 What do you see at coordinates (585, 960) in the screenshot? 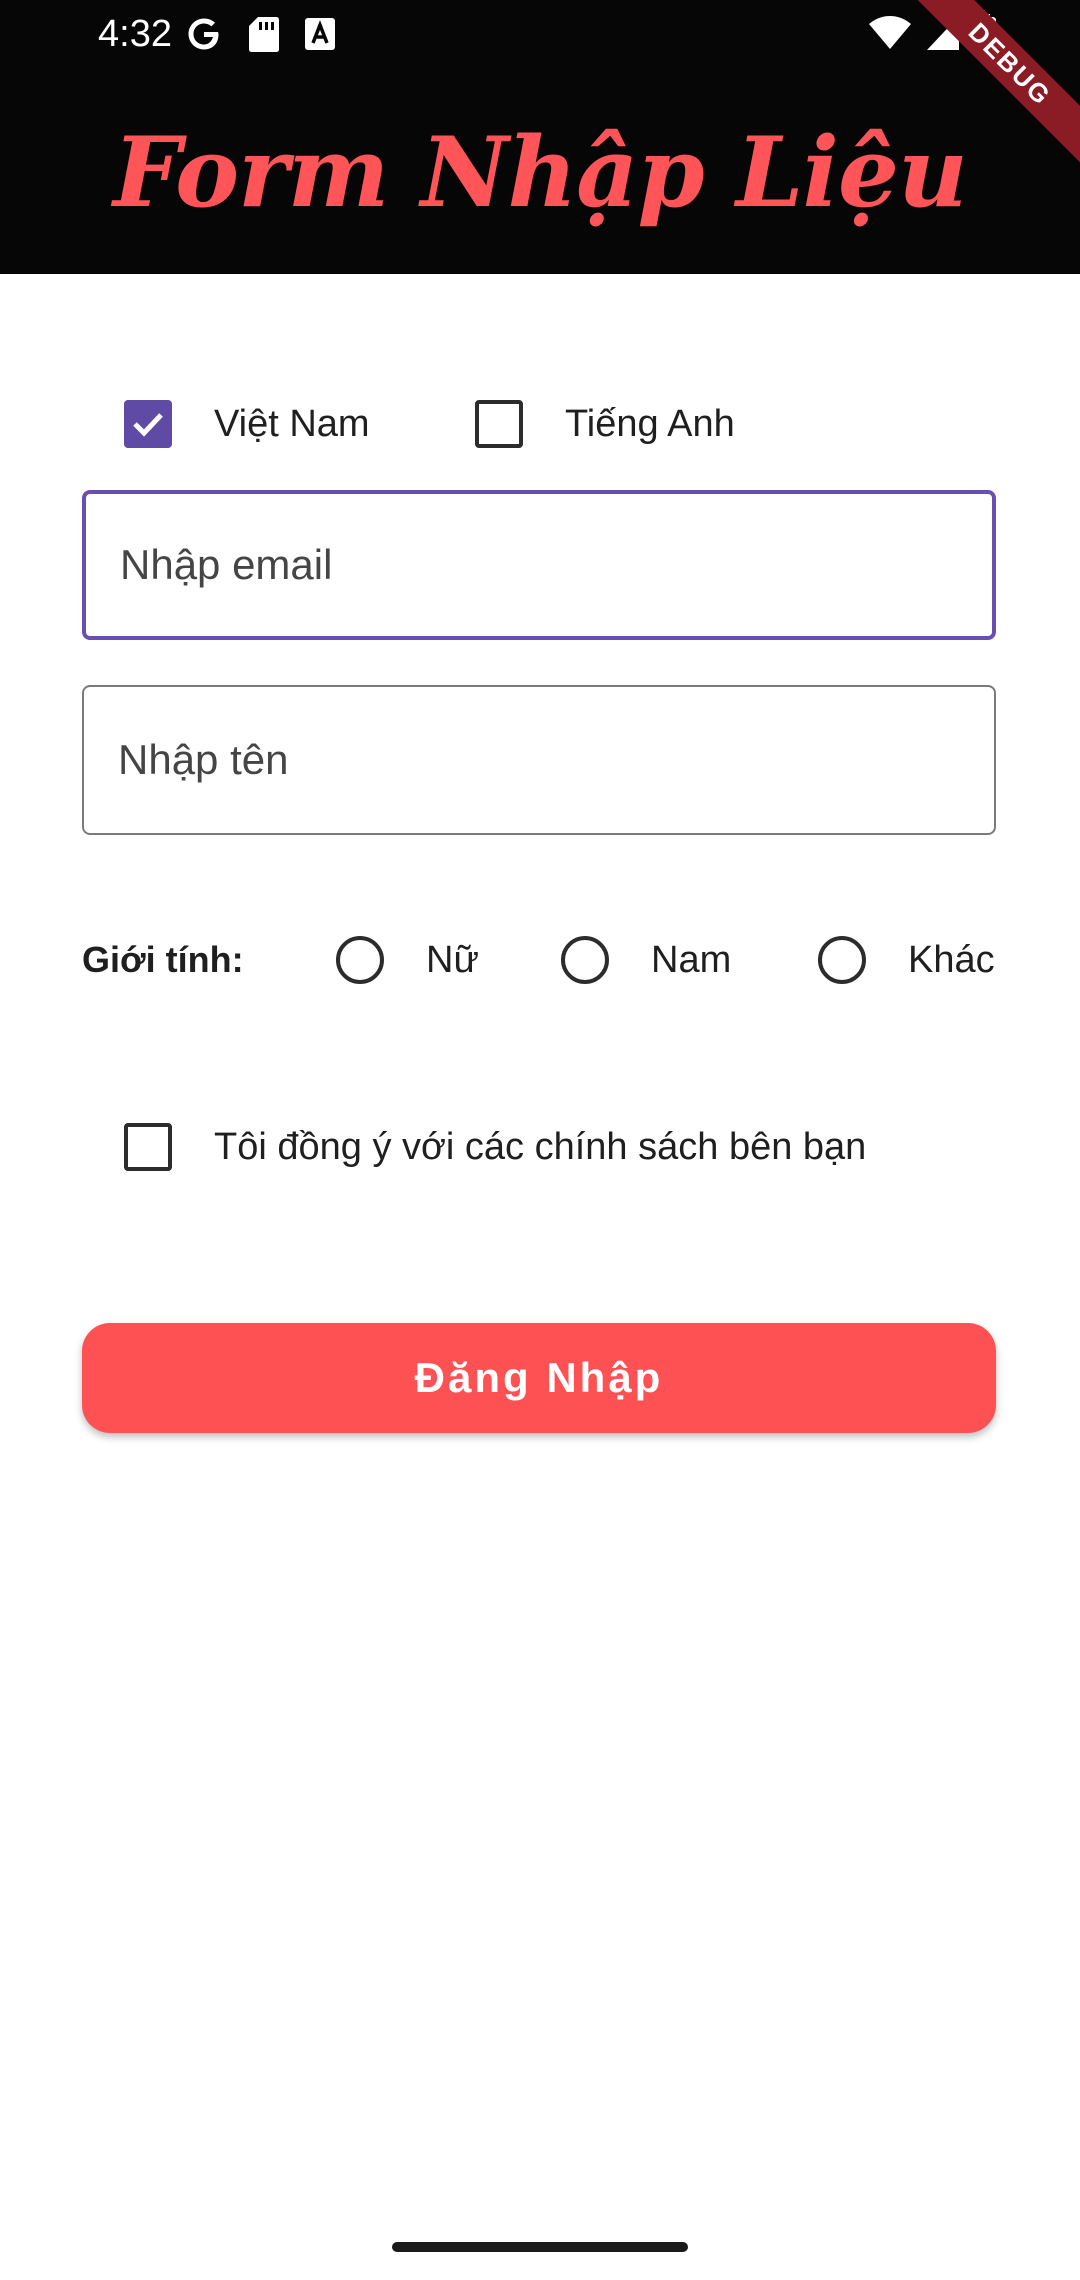
I see `radio-male` at bounding box center [585, 960].